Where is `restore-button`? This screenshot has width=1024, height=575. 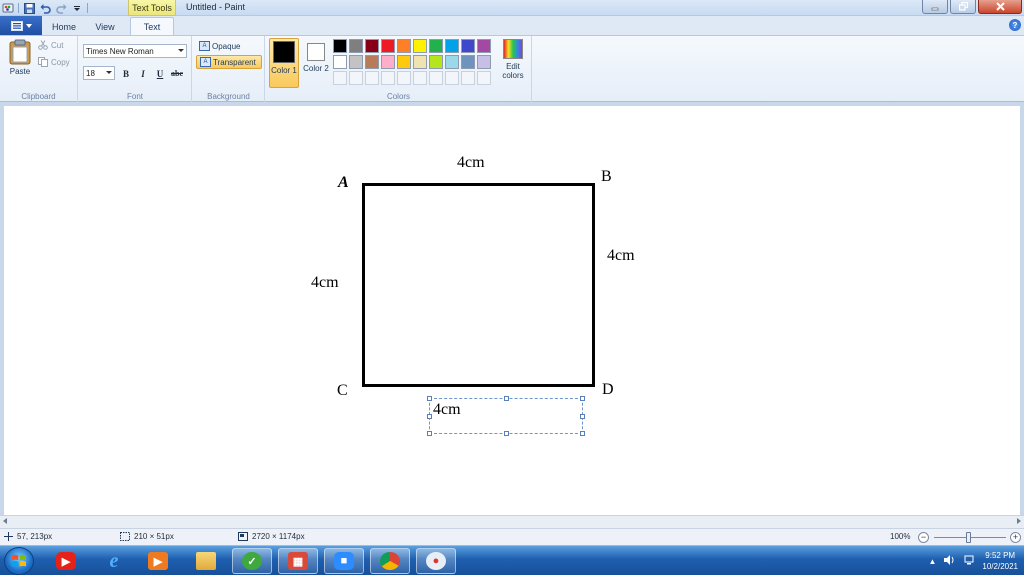 restore-button is located at coordinates (963, 7).